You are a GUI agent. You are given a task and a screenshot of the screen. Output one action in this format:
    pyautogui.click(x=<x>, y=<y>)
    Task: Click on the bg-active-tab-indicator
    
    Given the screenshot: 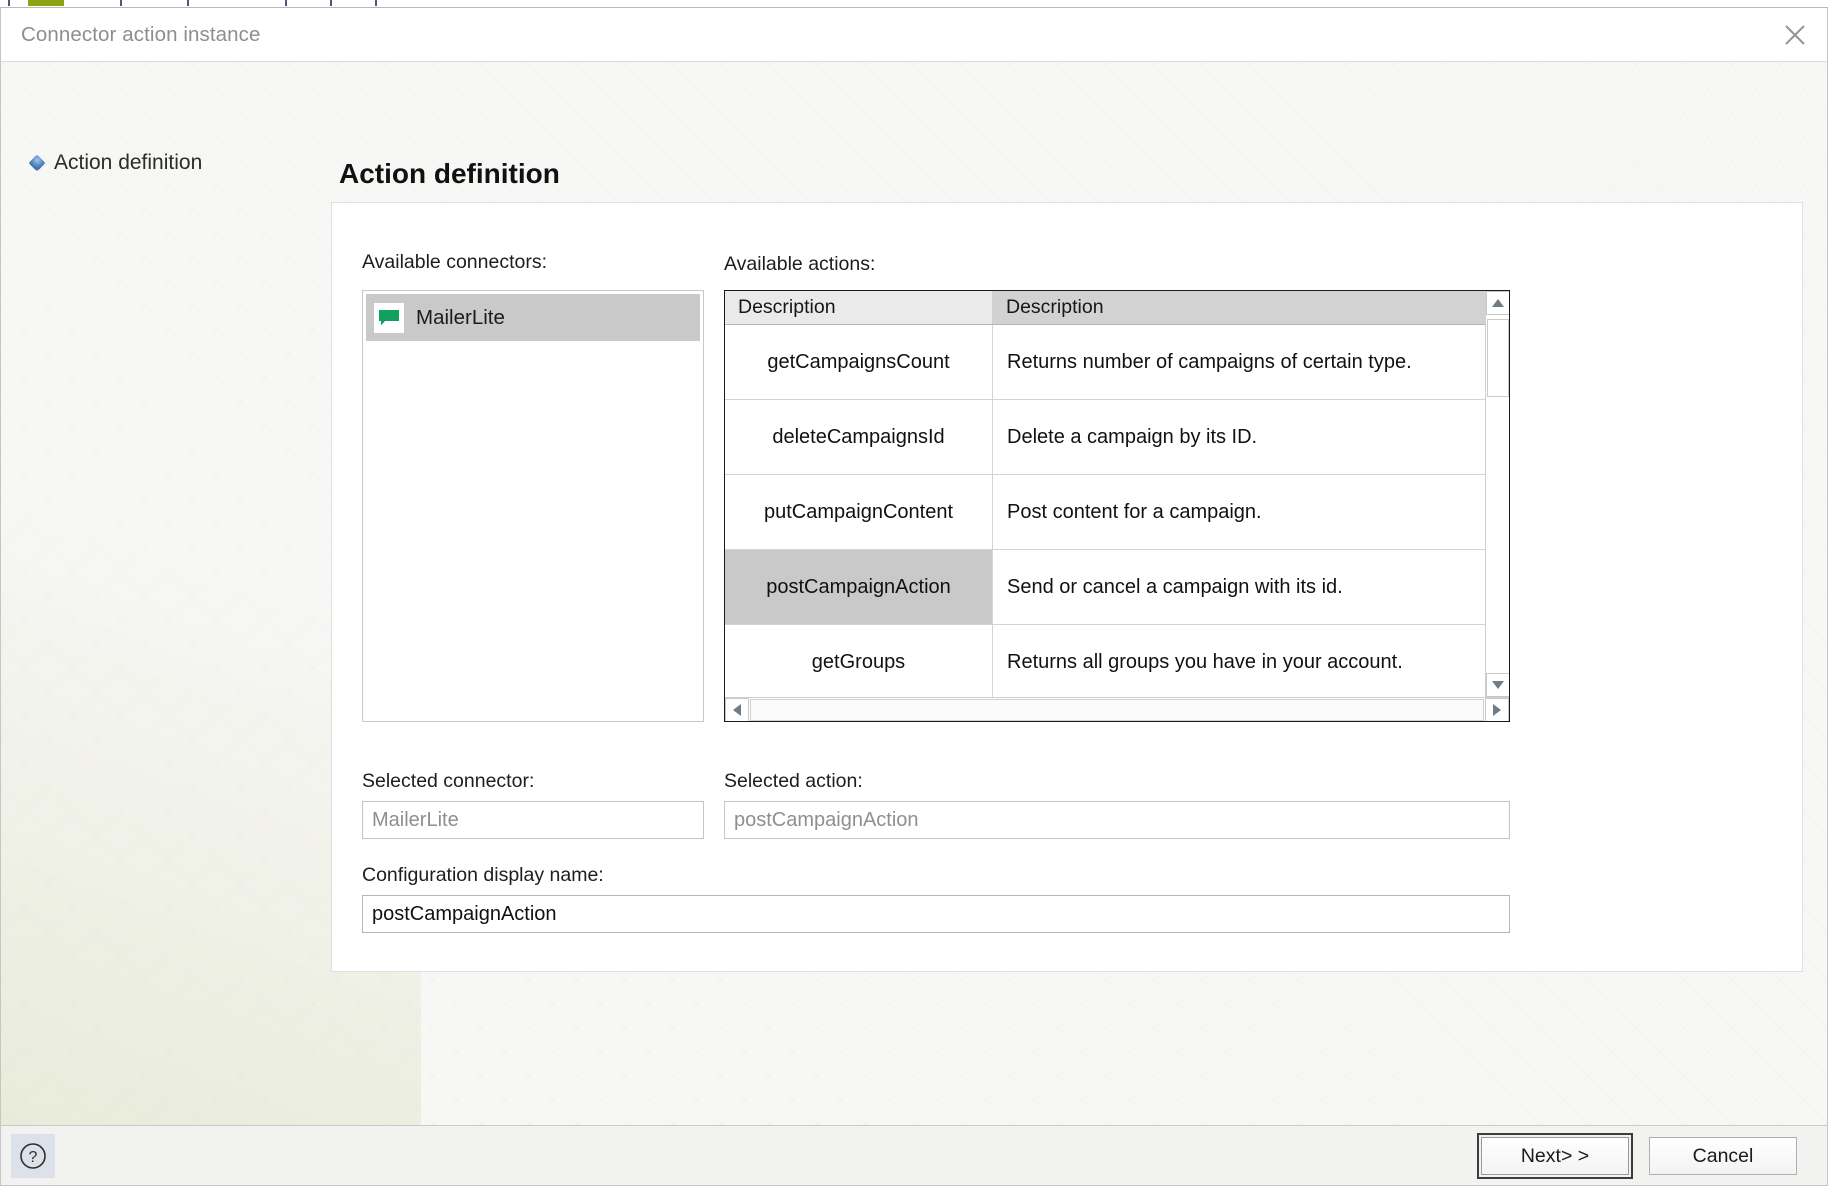 What is the action you would take?
    pyautogui.click(x=46, y=3)
    